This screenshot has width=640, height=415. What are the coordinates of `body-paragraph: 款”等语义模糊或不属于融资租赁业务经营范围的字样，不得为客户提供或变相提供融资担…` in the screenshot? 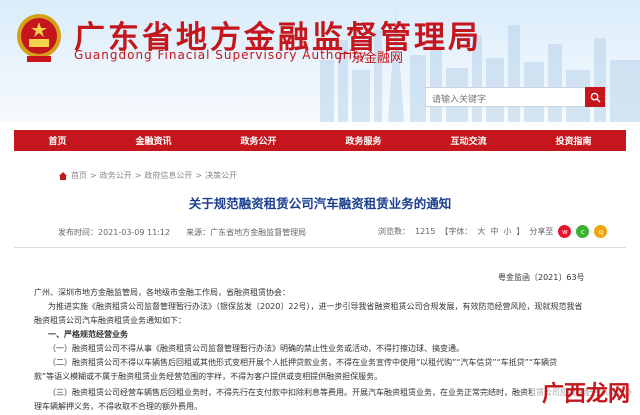 It's located at (208, 376).